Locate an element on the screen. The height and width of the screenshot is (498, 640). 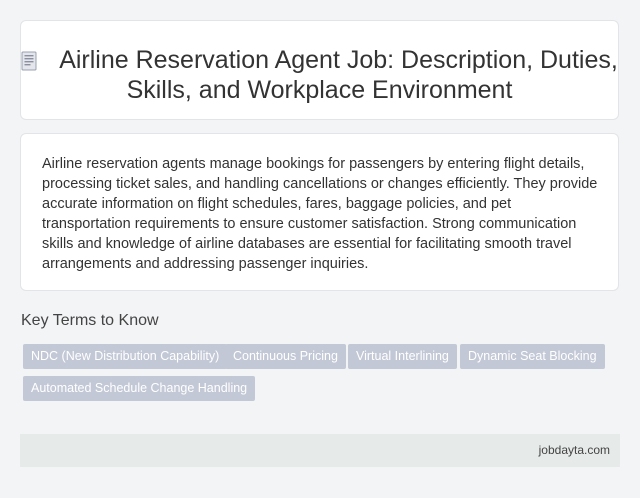
key-terms-heading: Key Terms to Know is located at coordinates (90, 320).